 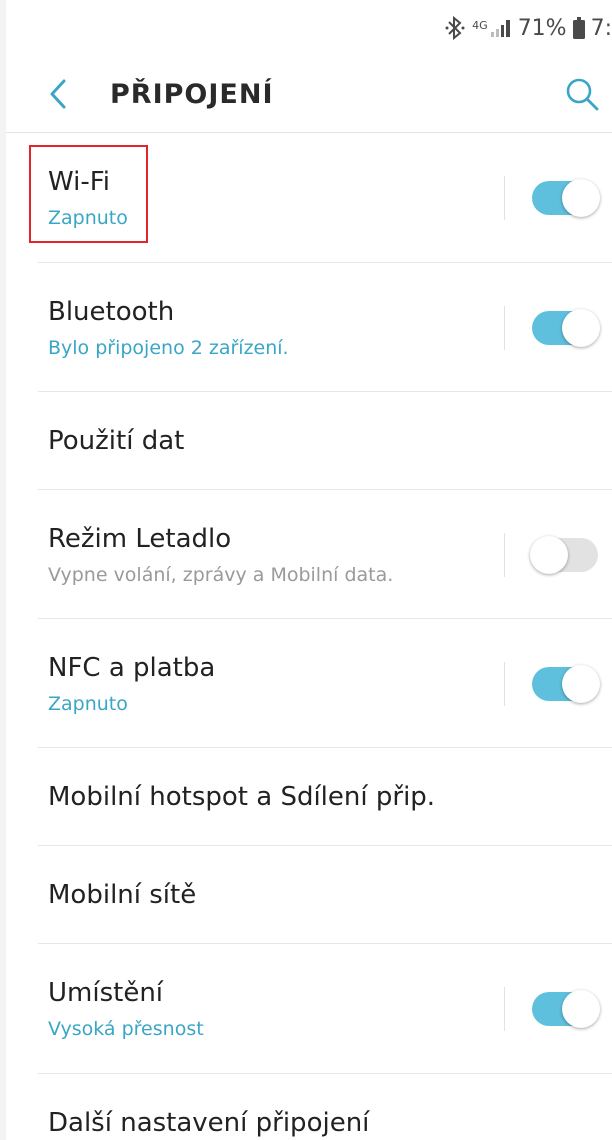 I want to click on list-item-hotspot: Mobilní hotspot a Sdílení přip., so click(x=309, y=797).